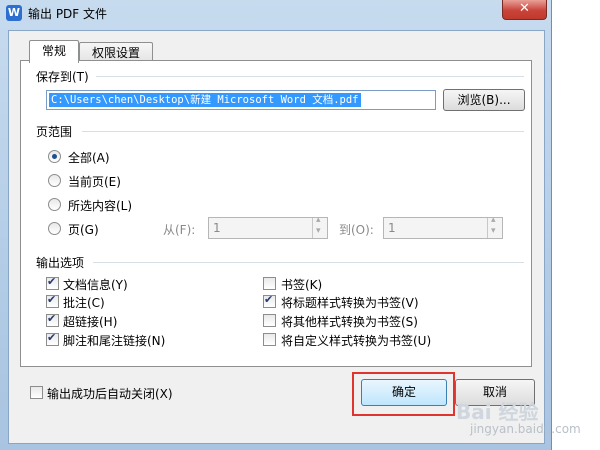  I want to click on checkbox-heading-bookmarks-label: 将标题样式转换为书签(V), so click(350, 303).